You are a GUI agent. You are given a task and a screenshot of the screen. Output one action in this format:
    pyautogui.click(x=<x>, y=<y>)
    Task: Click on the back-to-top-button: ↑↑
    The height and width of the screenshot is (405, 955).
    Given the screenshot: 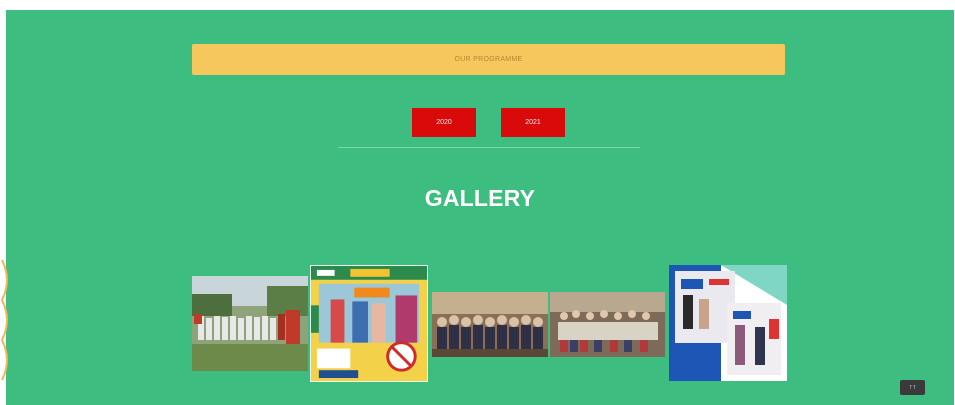 What is the action you would take?
    pyautogui.click(x=912, y=387)
    